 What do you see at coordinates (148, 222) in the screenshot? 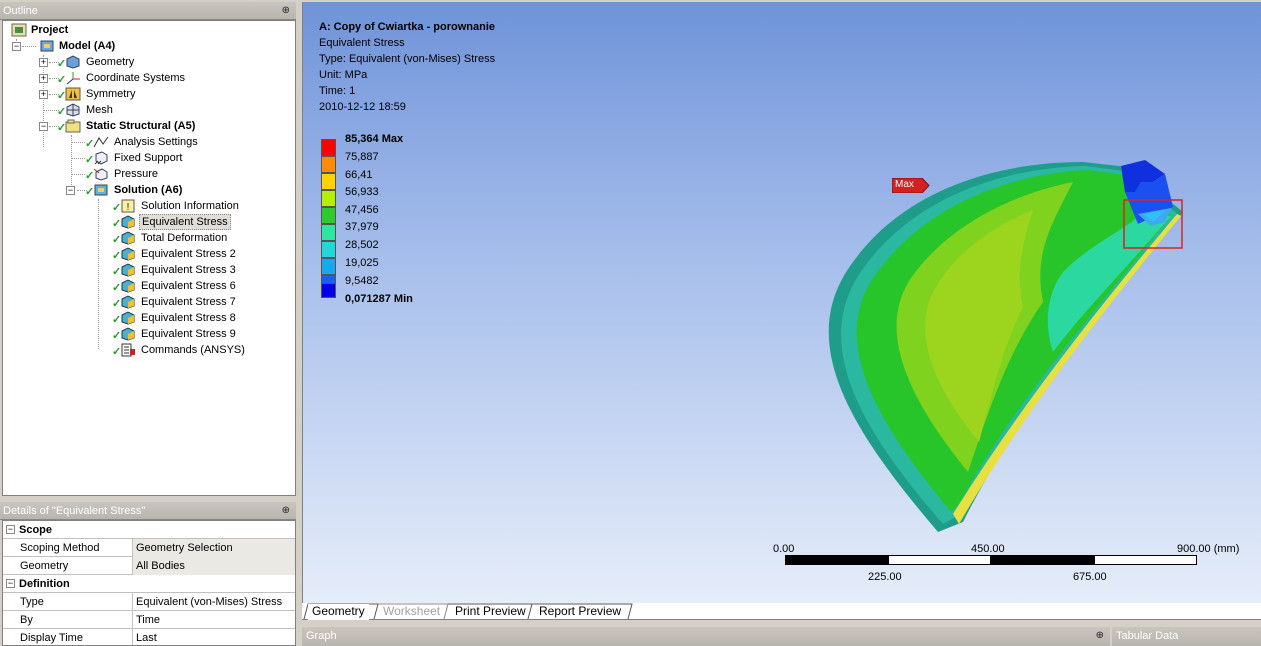
I see `tree-item-equivalent-stress: ✓ Equivalent Stress` at bounding box center [148, 222].